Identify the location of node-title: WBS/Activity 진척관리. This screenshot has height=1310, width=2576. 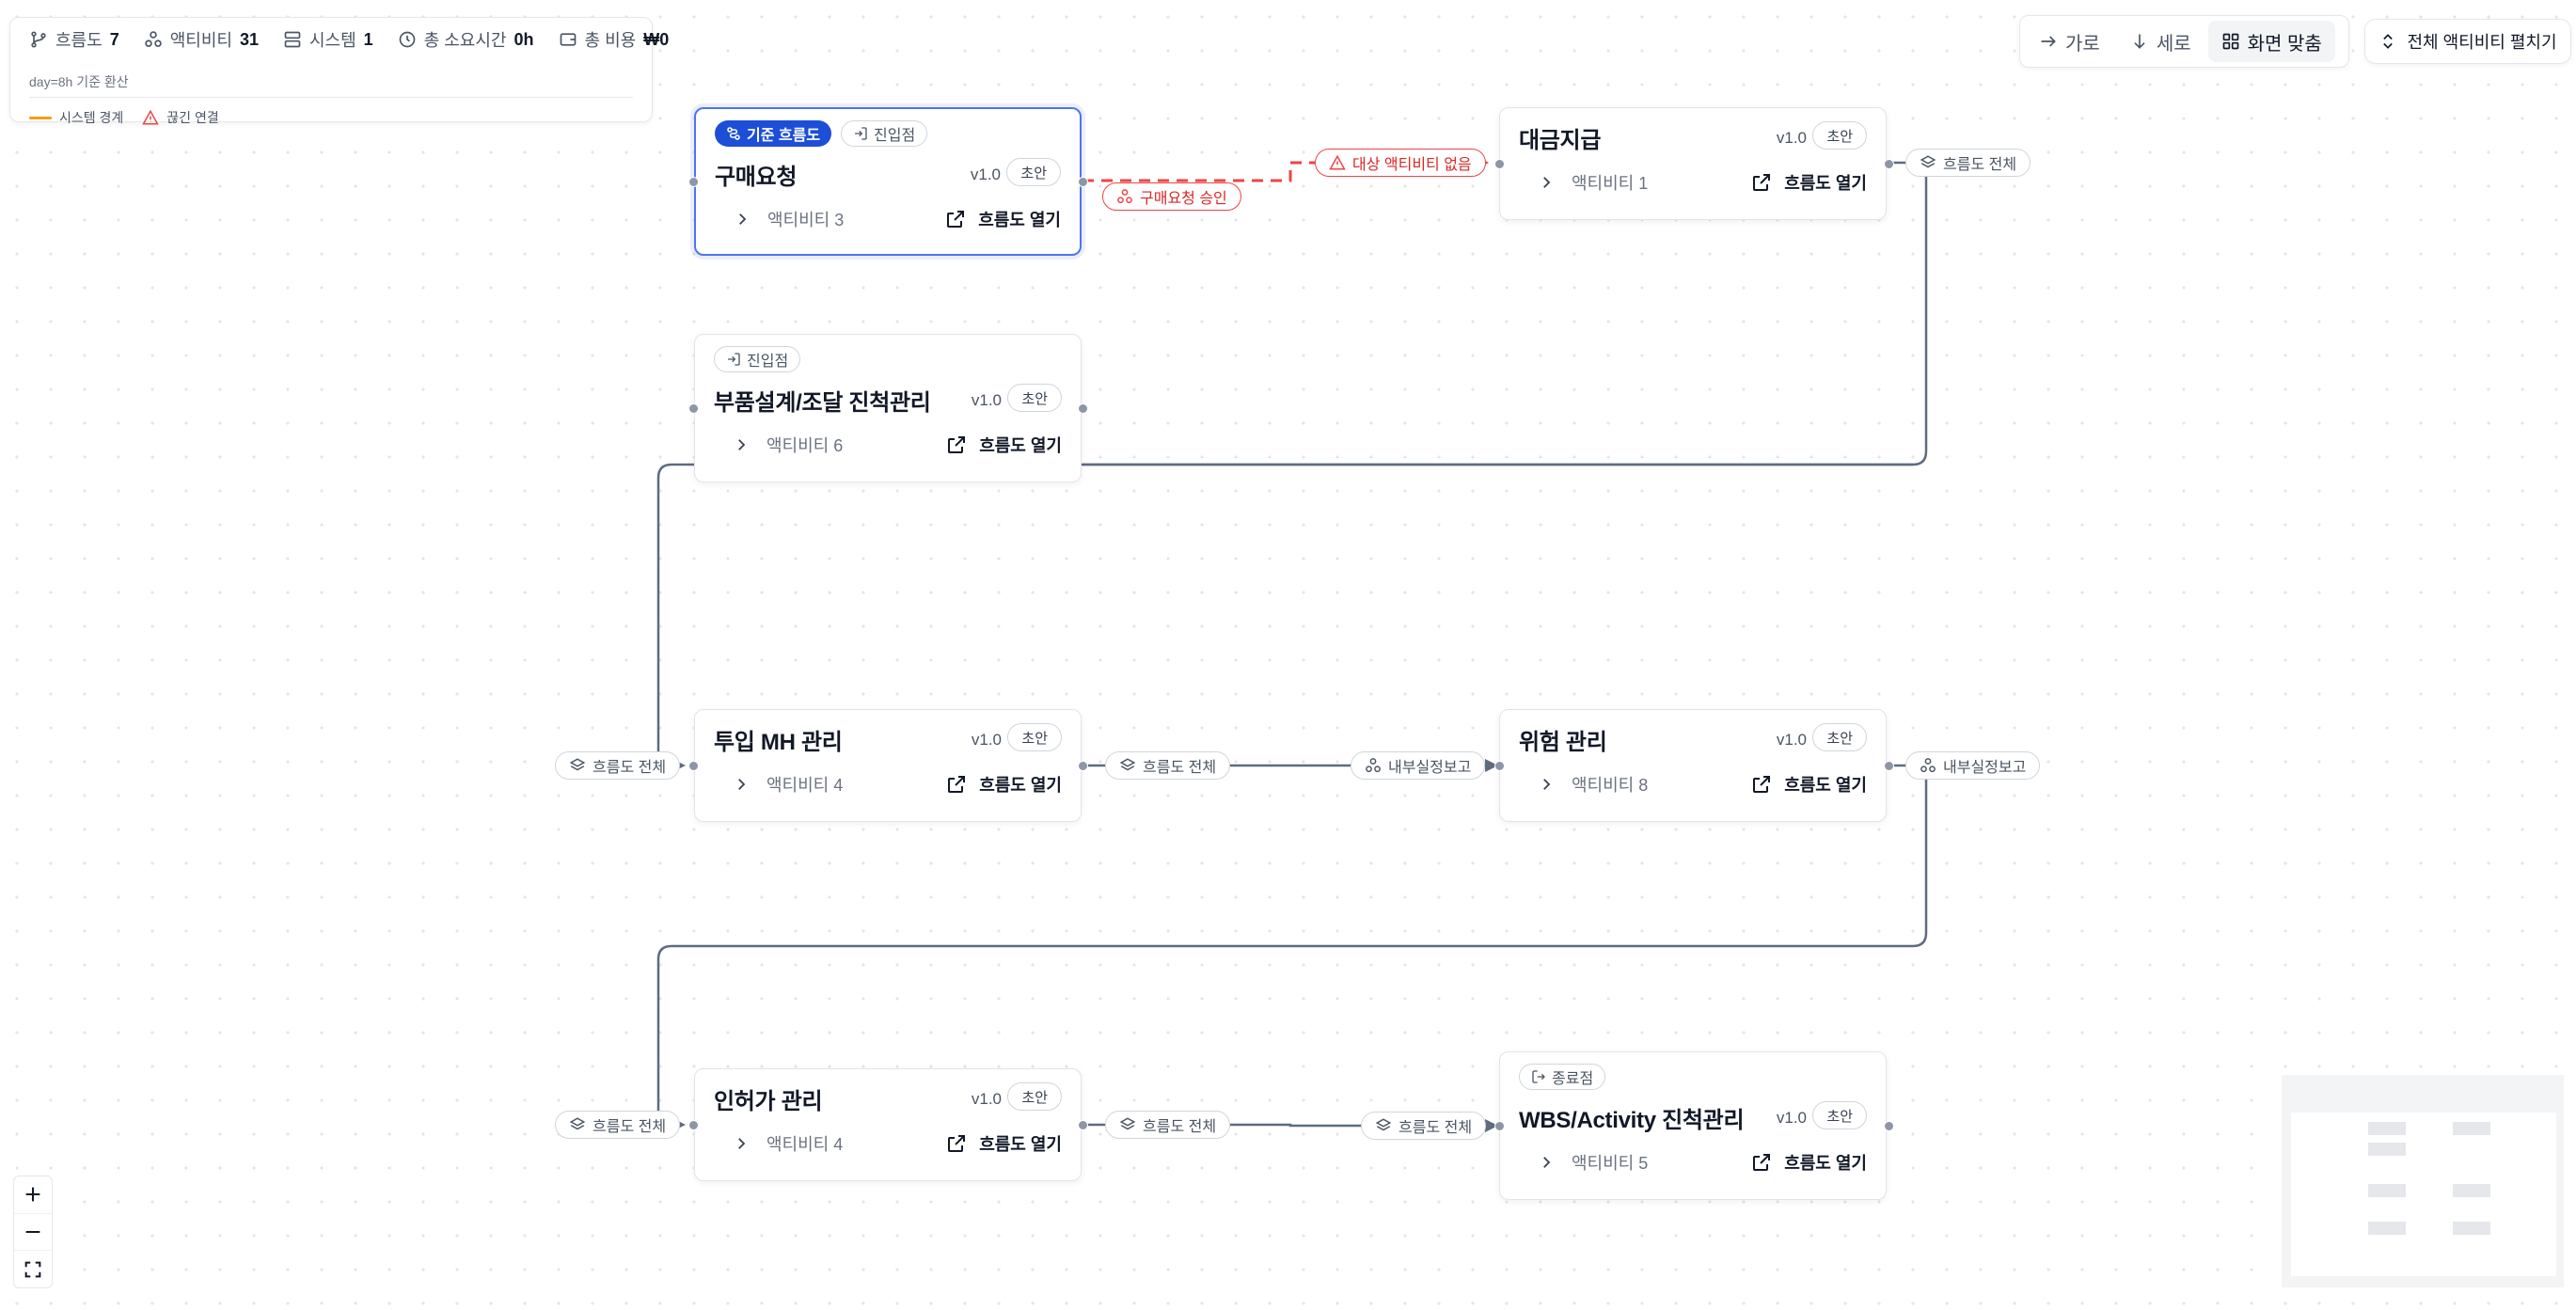
(1632, 1120).